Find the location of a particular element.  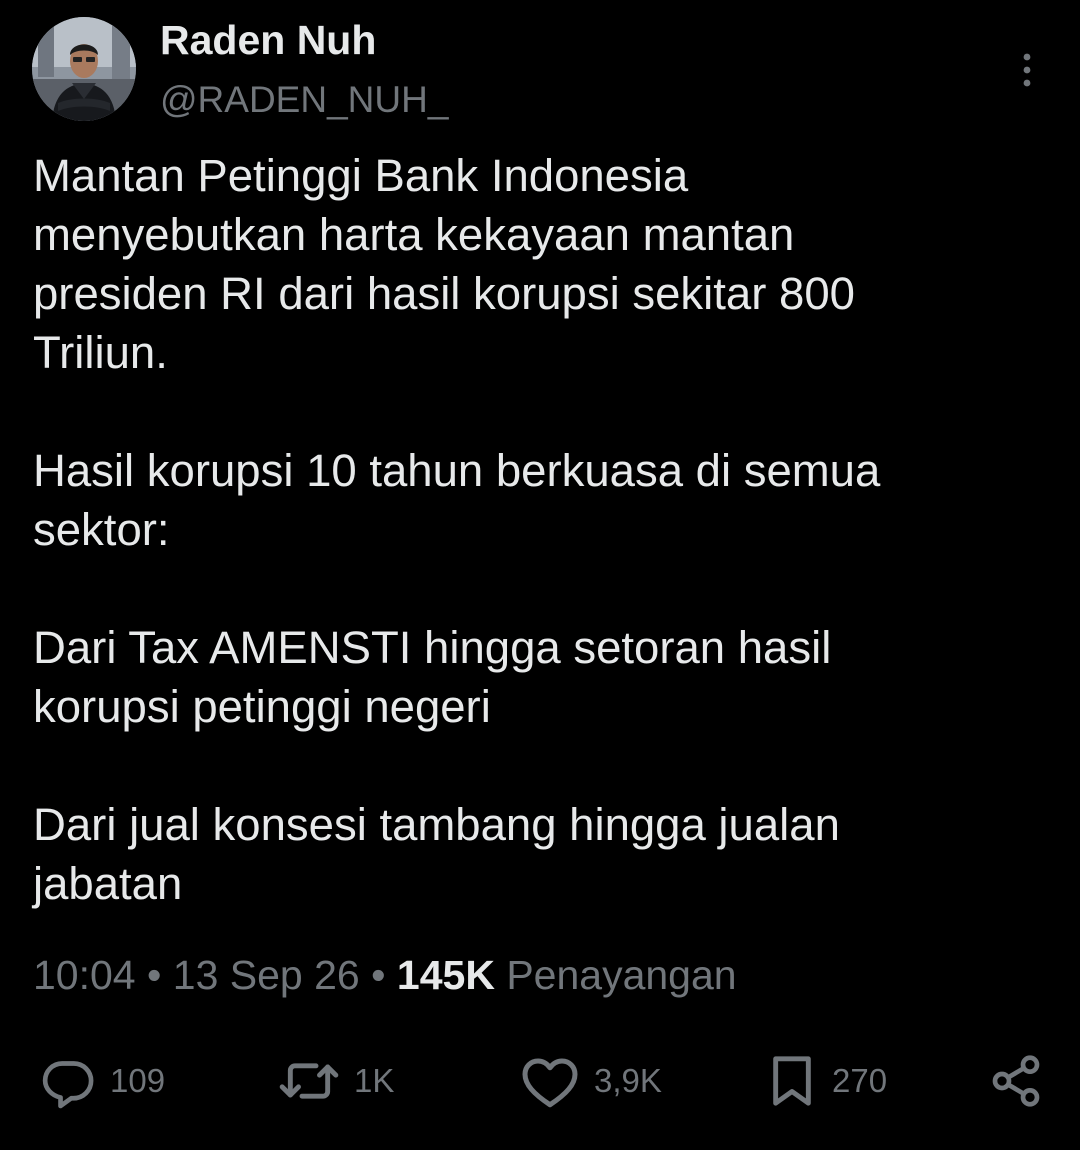

repost-button: 1K is located at coordinates (336, 1081).